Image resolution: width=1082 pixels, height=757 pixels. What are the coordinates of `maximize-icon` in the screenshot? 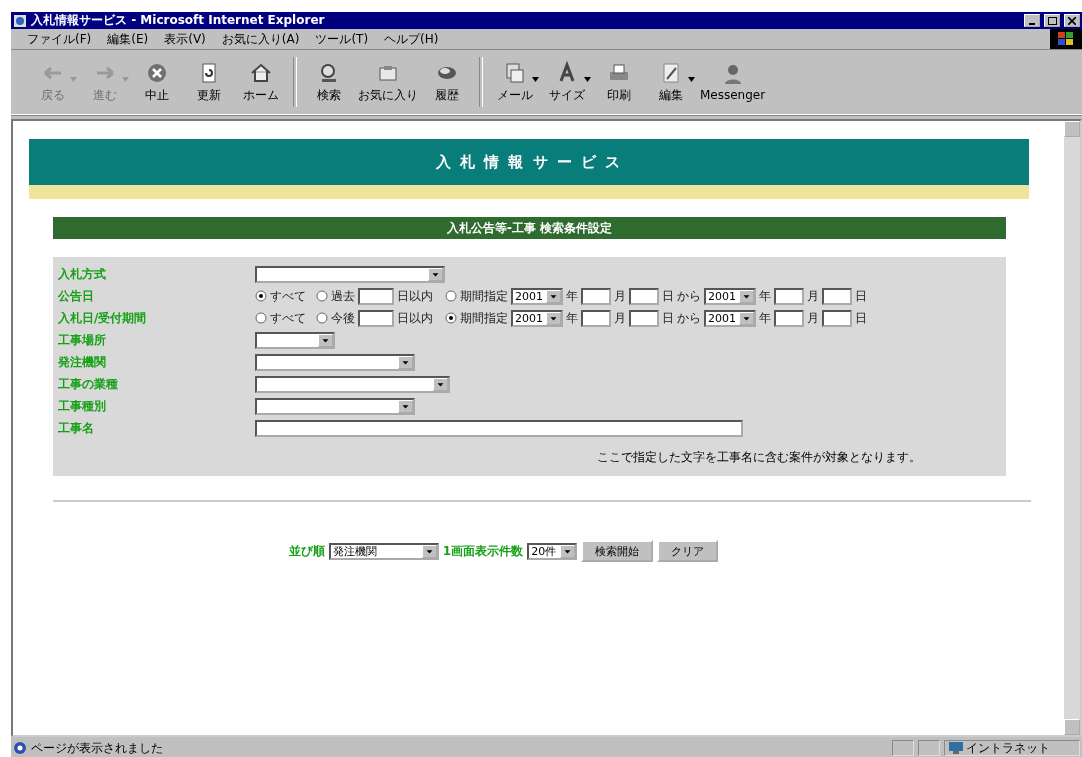 It's located at (1052, 20).